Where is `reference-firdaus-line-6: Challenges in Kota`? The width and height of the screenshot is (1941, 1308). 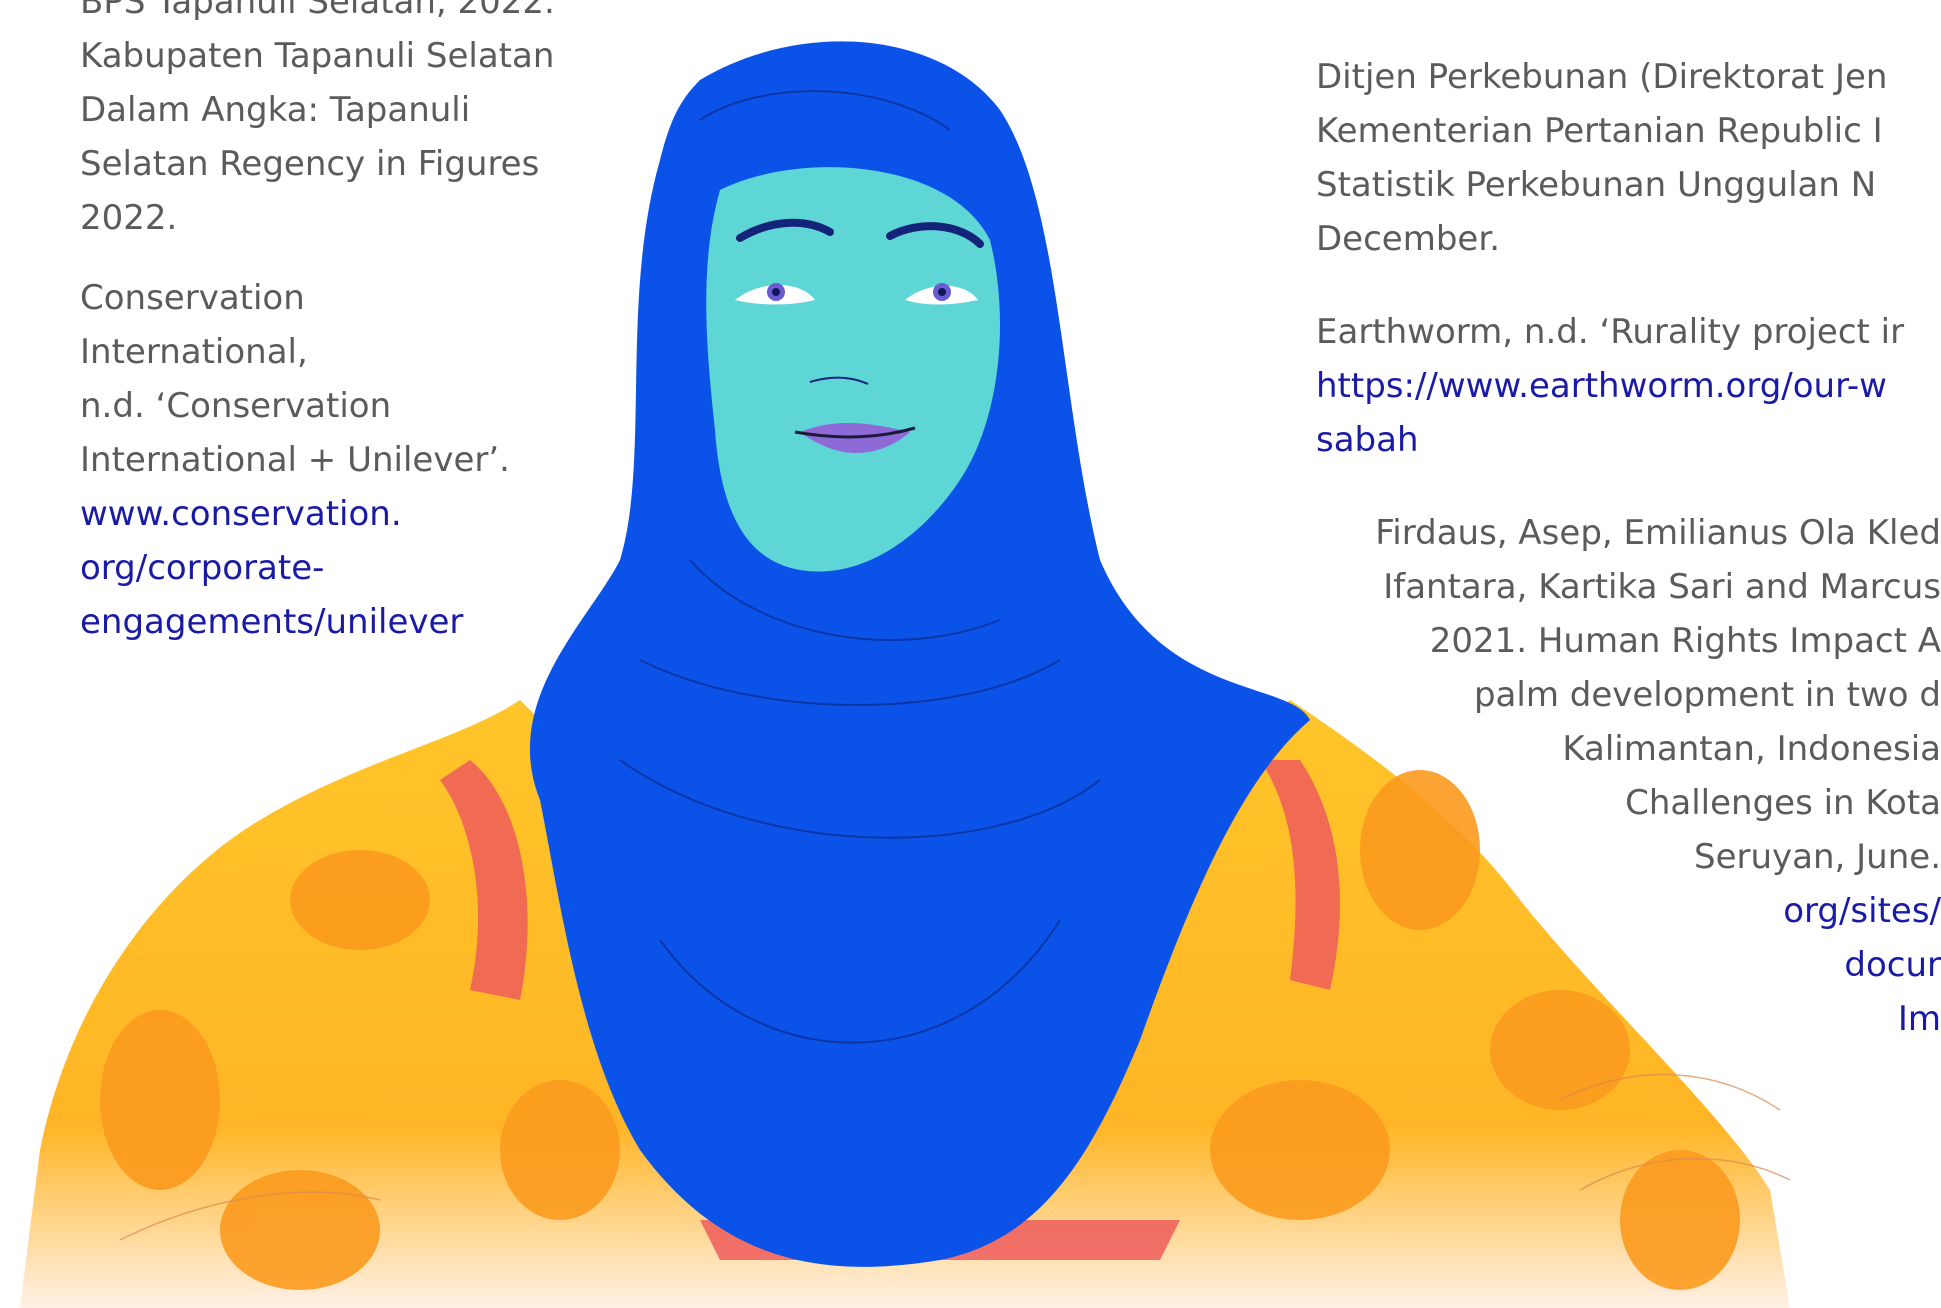 reference-firdaus-line-6: Challenges in Kota is located at coordinates (1783, 803).